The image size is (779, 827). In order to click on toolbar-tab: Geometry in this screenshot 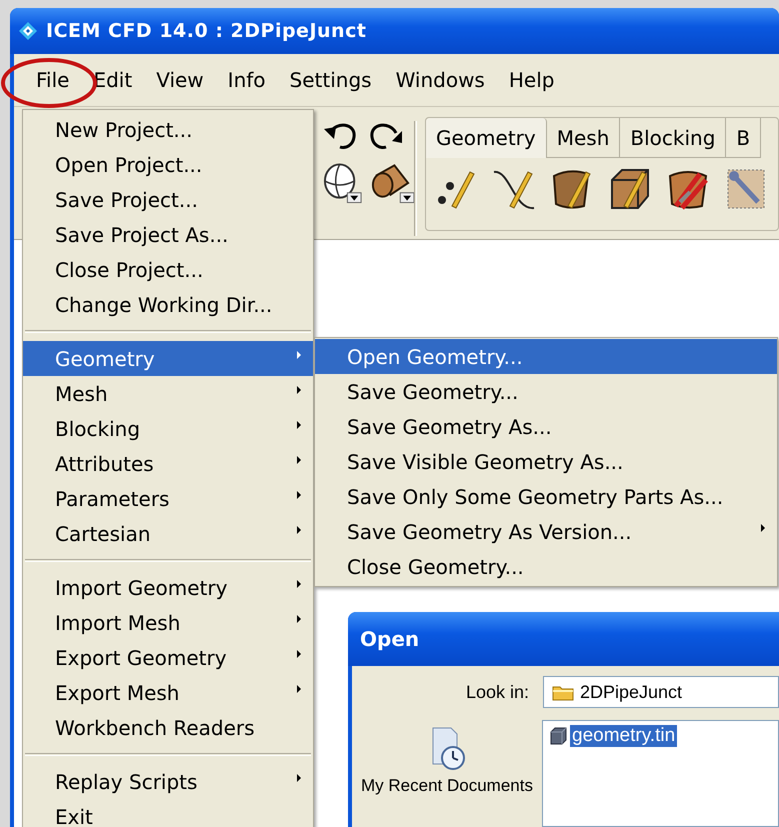, I will do `click(486, 138)`.